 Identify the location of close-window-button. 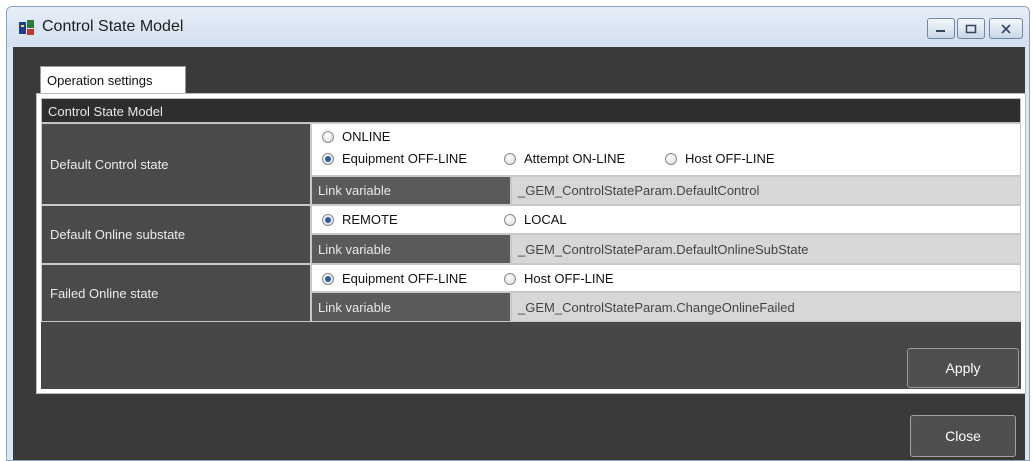
(1006, 28).